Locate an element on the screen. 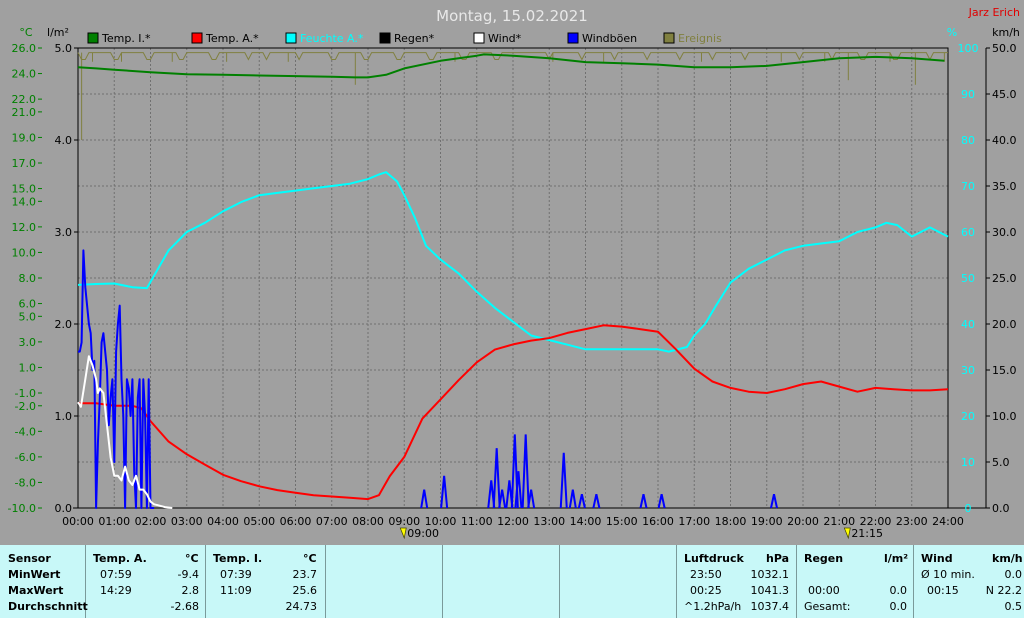  legend-item: Wind* is located at coordinates (497, 38).